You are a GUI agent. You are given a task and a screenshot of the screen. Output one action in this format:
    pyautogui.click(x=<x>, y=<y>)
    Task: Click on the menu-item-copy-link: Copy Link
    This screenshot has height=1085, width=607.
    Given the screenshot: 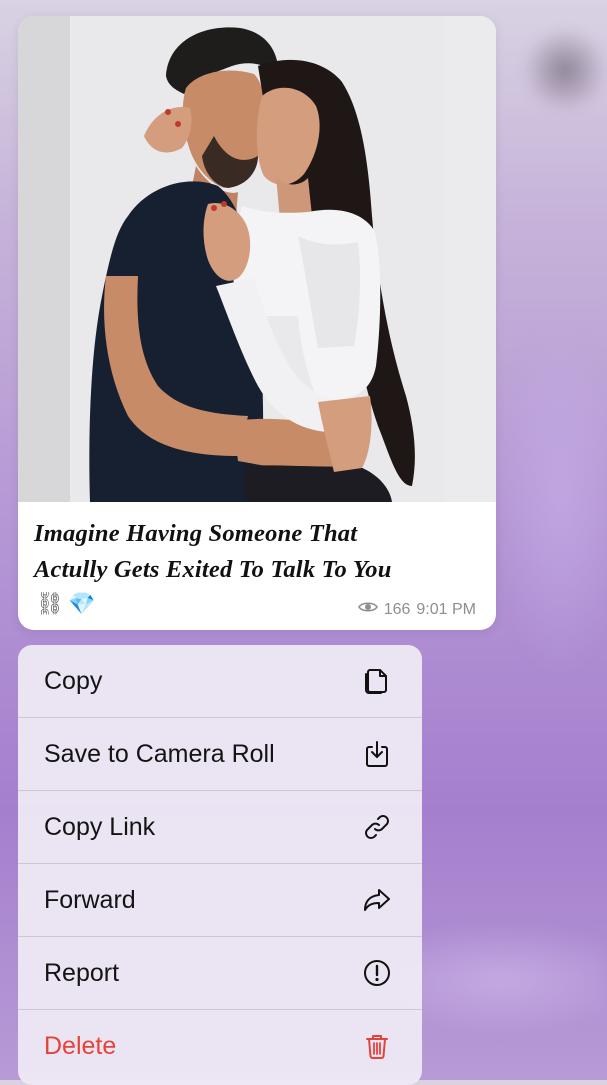 What is the action you would take?
    pyautogui.click(x=220, y=827)
    